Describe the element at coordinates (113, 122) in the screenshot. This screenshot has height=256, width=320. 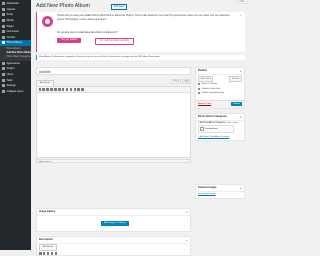
I see `editor-box` at that location.